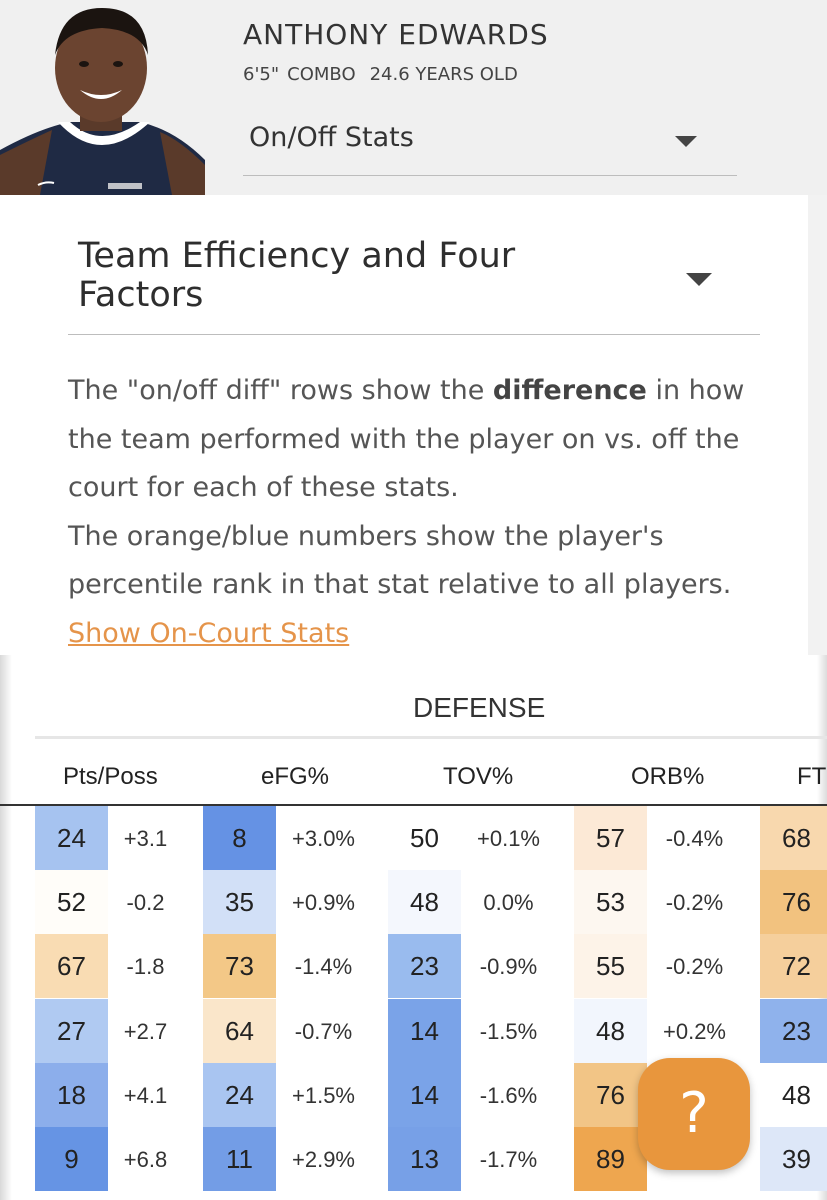  What do you see at coordinates (508, 1159) in the screenshot?
I see `on-off-diff-cell: -1.7%` at bounding box center [508, 1159].